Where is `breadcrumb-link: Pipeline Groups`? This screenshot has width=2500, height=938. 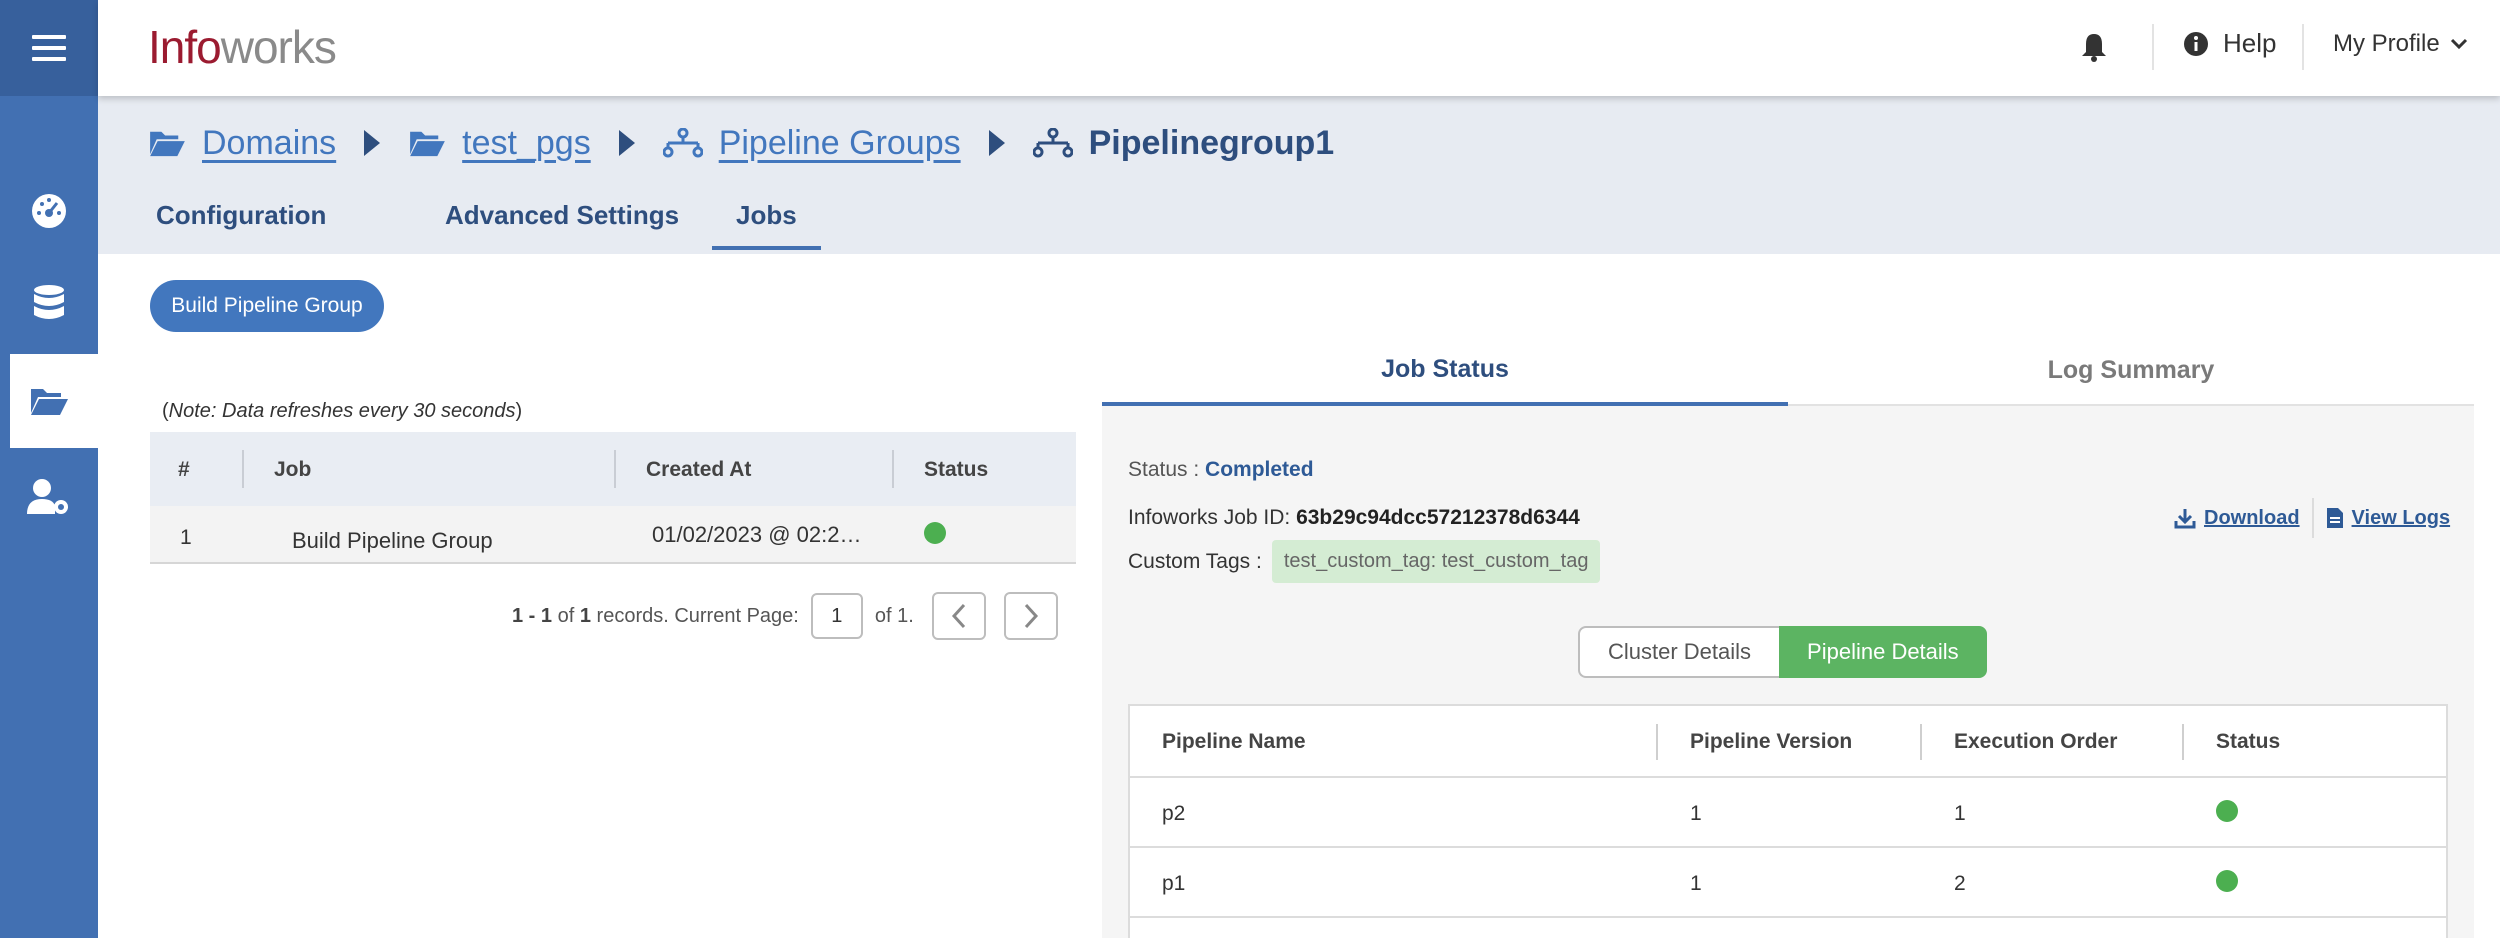
breadcrumb-link: Pipeline Groups is located at coordinates (840, 143).